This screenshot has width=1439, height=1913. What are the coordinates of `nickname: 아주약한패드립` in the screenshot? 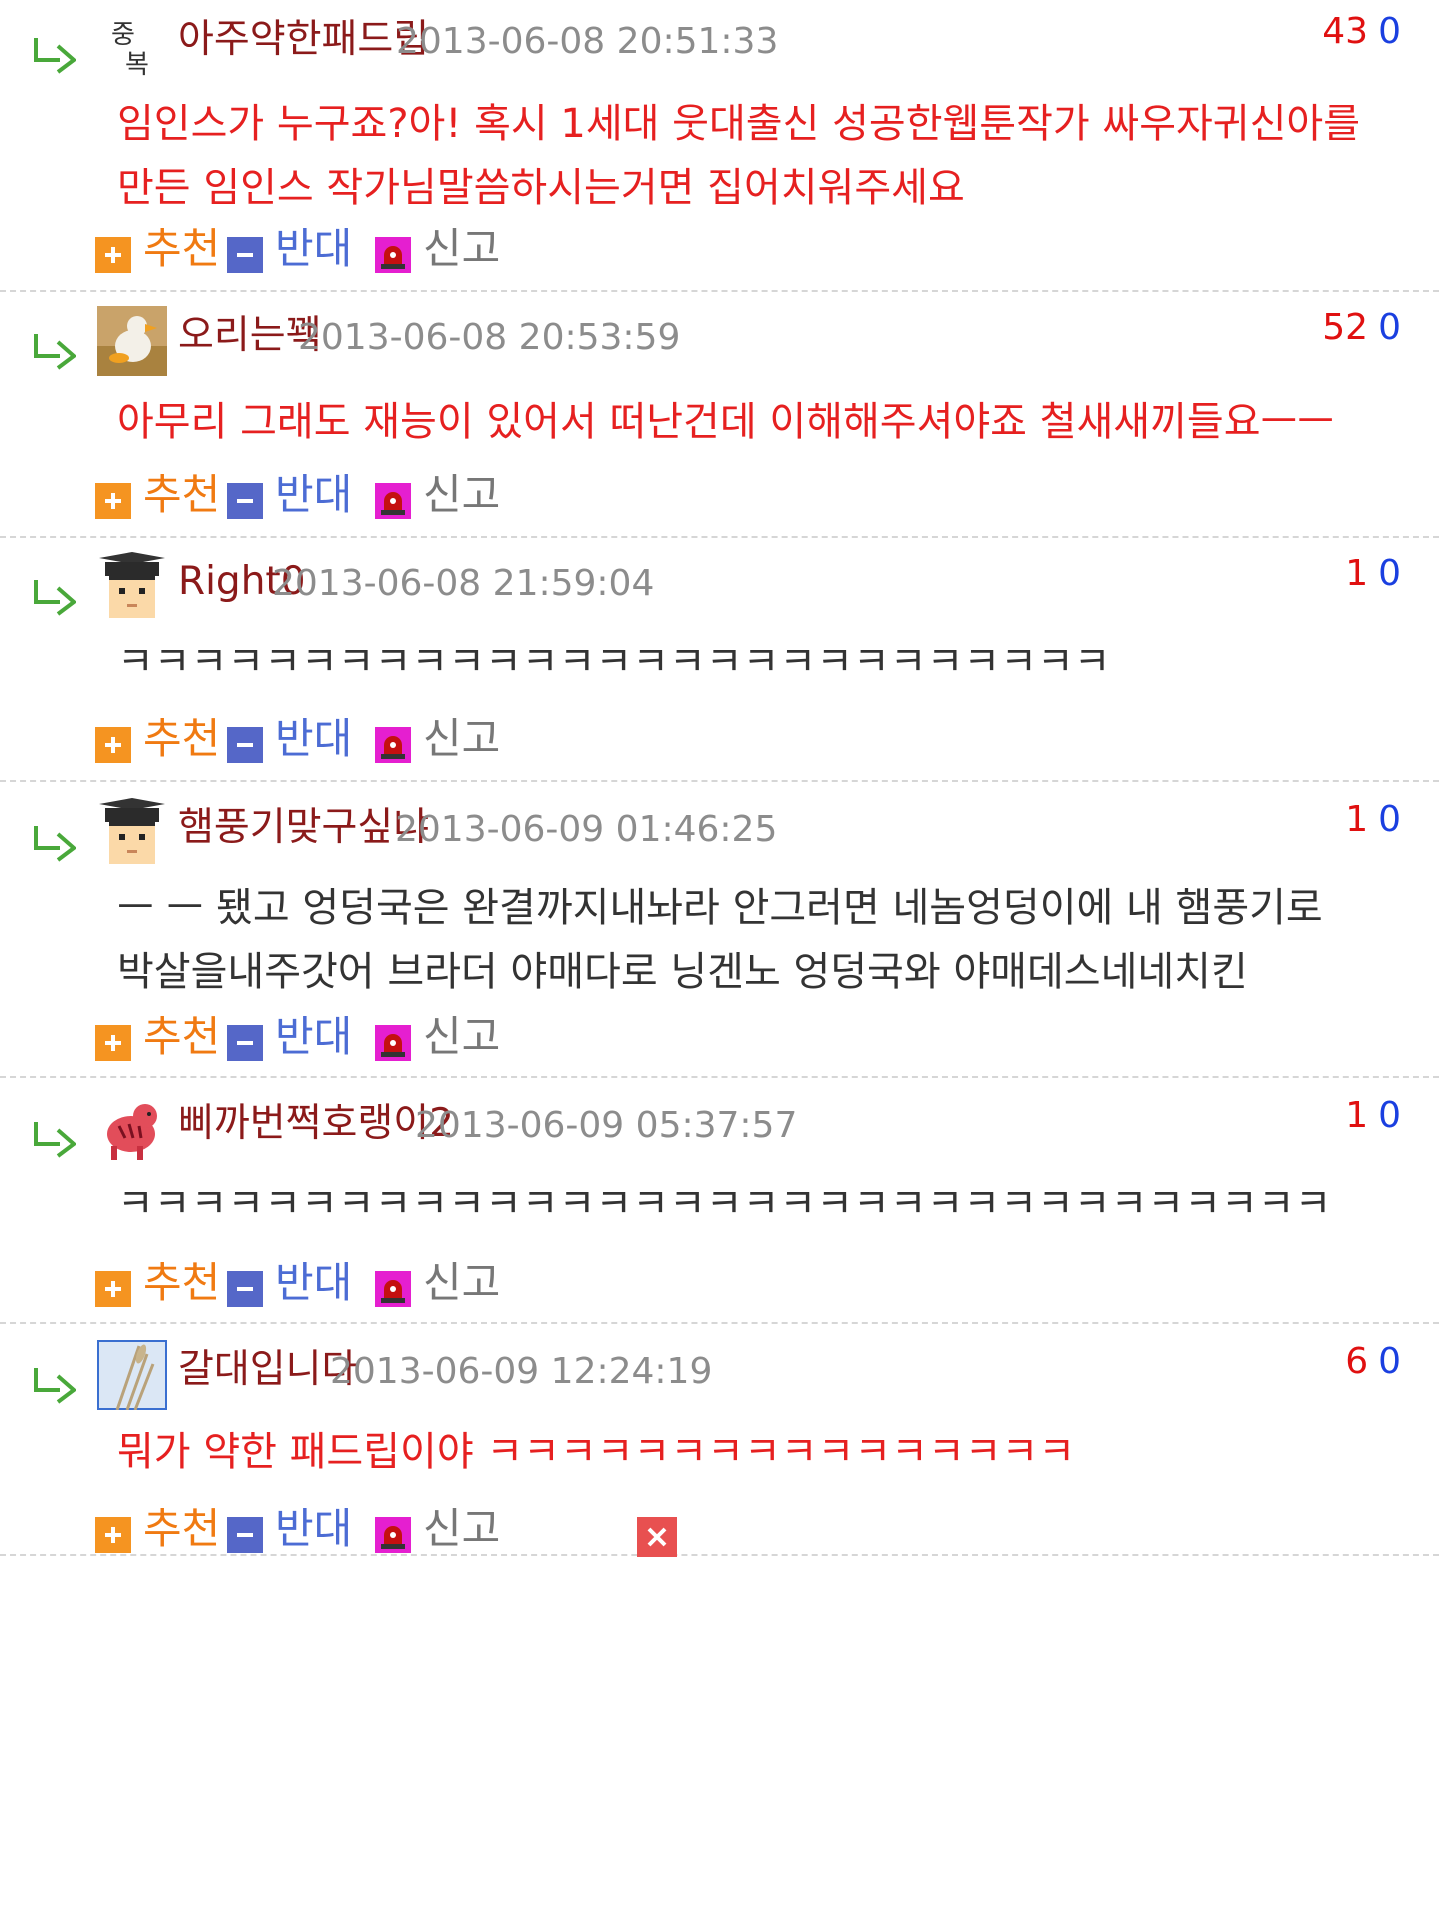 It's located at (303, 39).